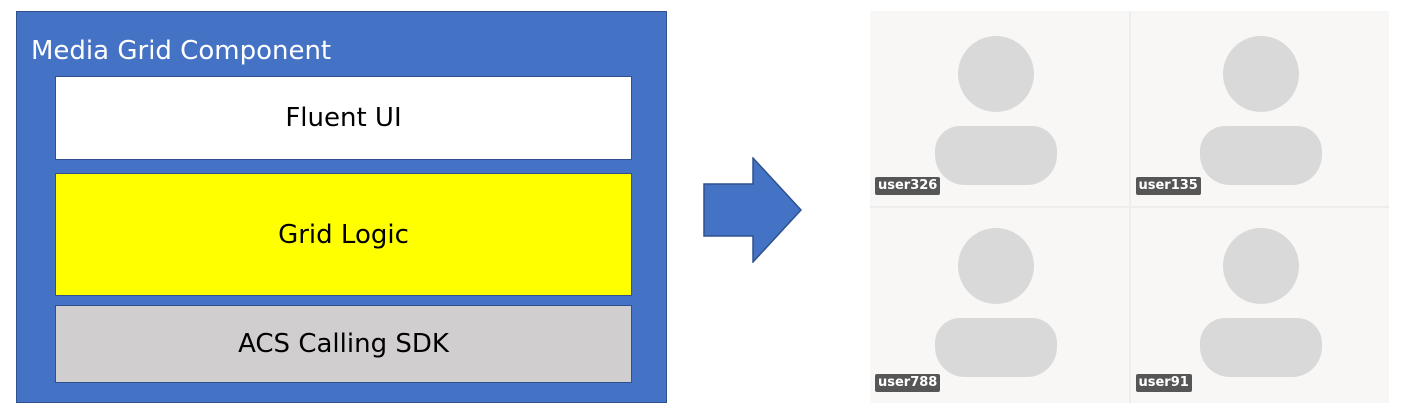 The width and height of the screenshot is (1401, 413). Describe the element at coordinates (1259, 305) in the screenshot. I see `video-tile: user91` at that location.